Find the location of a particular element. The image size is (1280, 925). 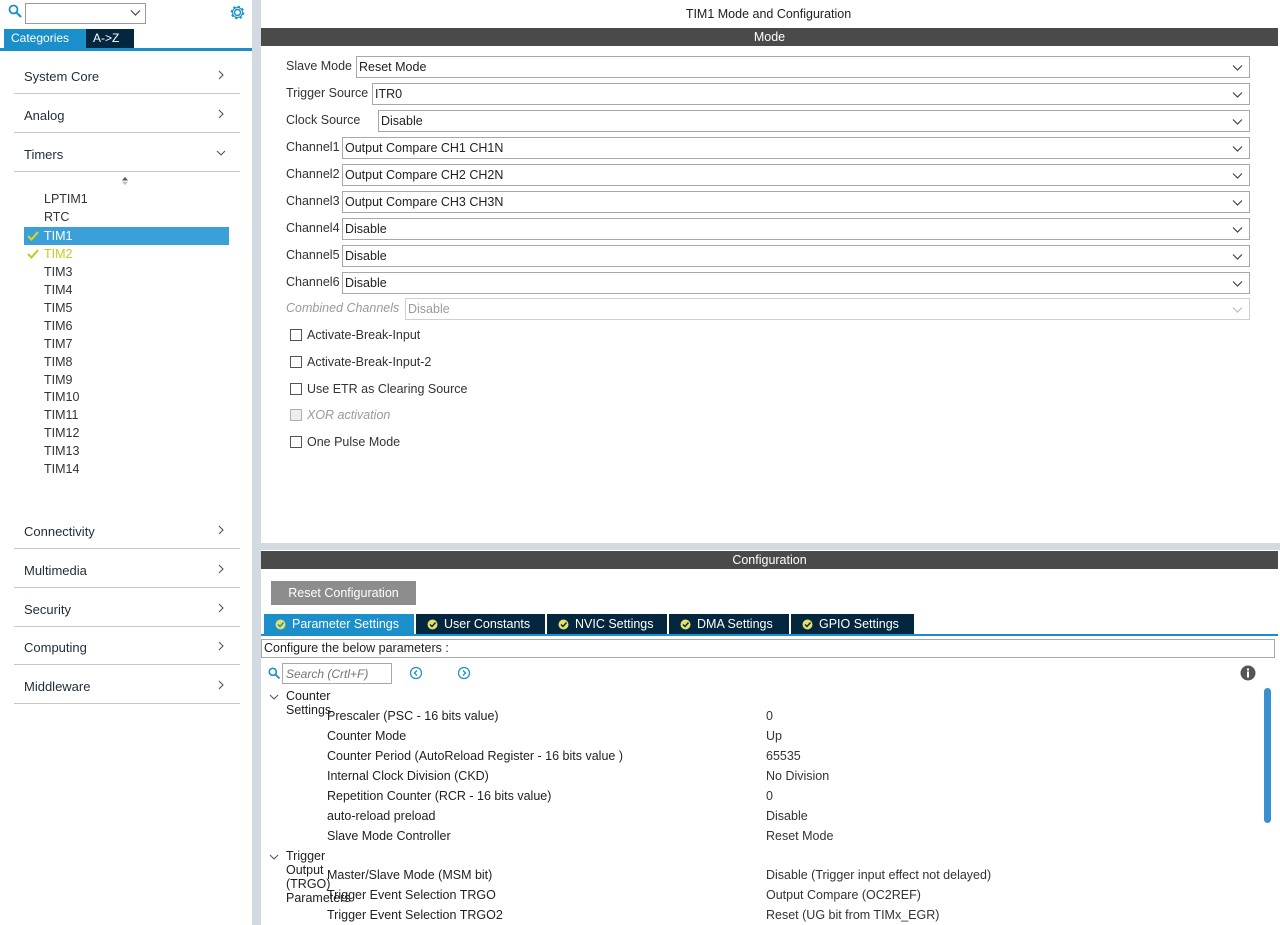

info-icon is located at coordinates (1248, 673).